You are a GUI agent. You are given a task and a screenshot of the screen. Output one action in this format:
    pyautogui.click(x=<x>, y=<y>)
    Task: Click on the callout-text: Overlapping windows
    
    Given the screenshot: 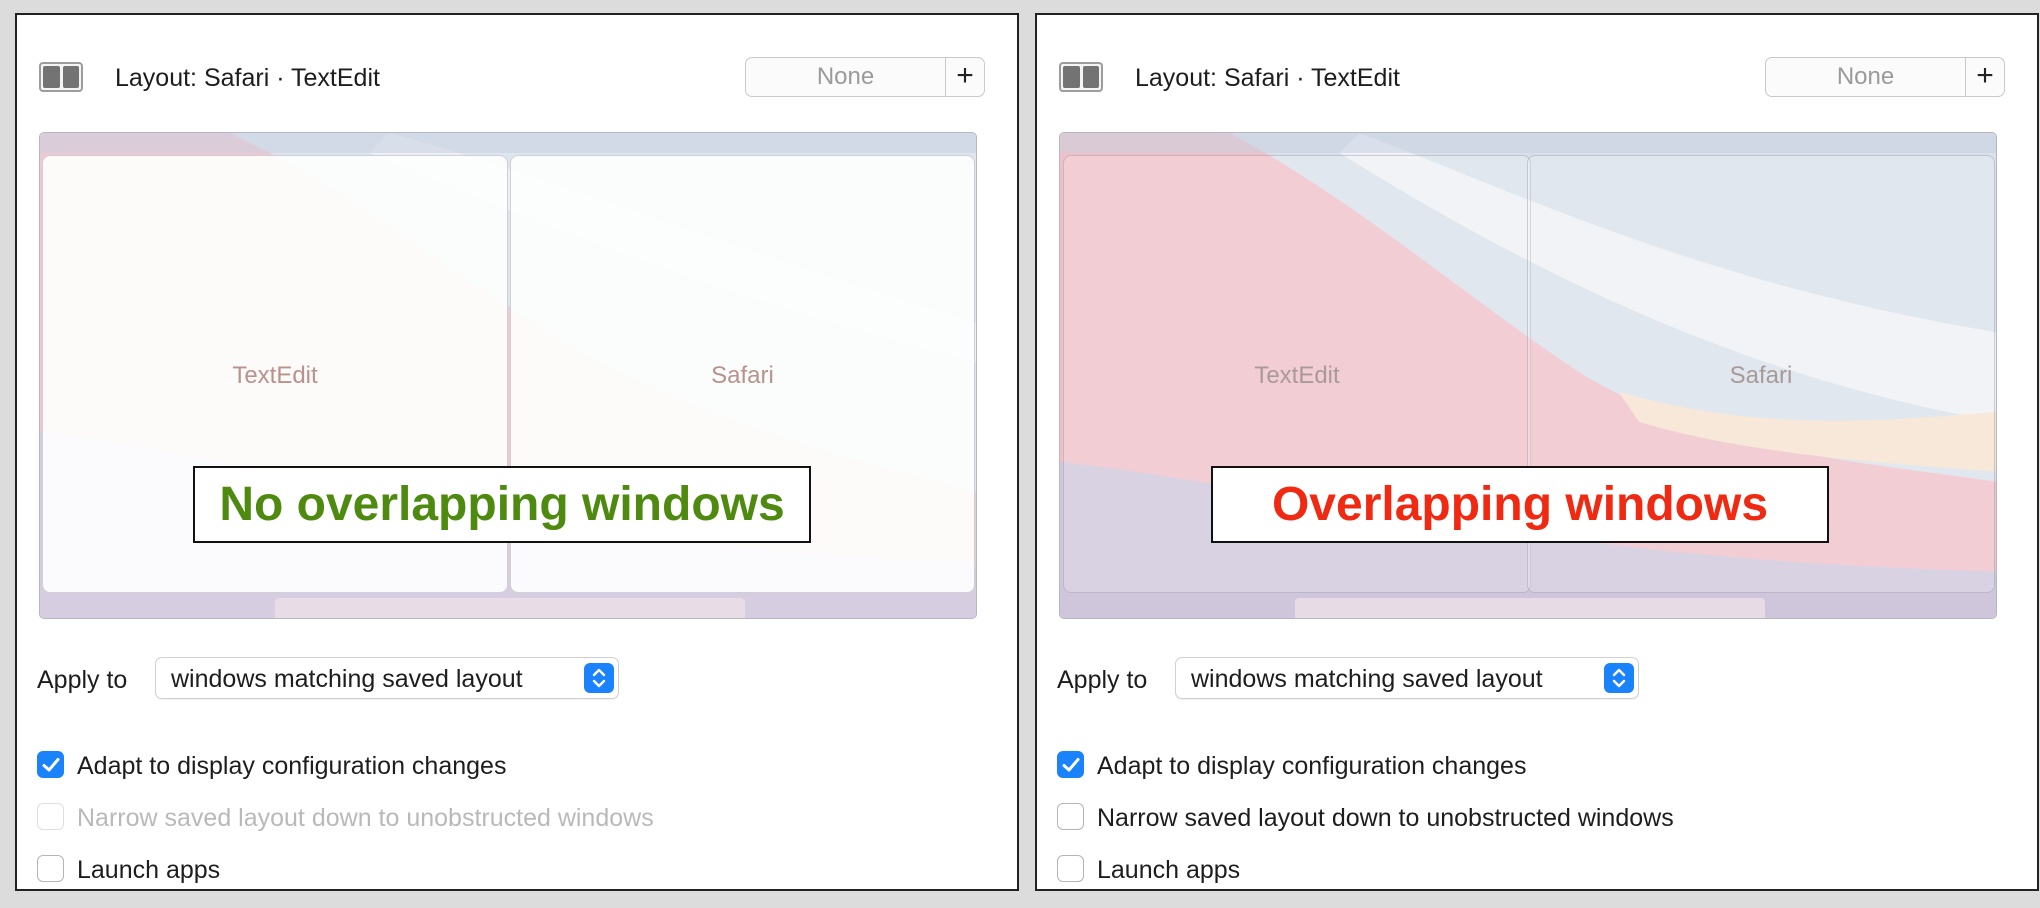 What is the action you would take?
    pyautogui.click(x=1520, y=504)
    